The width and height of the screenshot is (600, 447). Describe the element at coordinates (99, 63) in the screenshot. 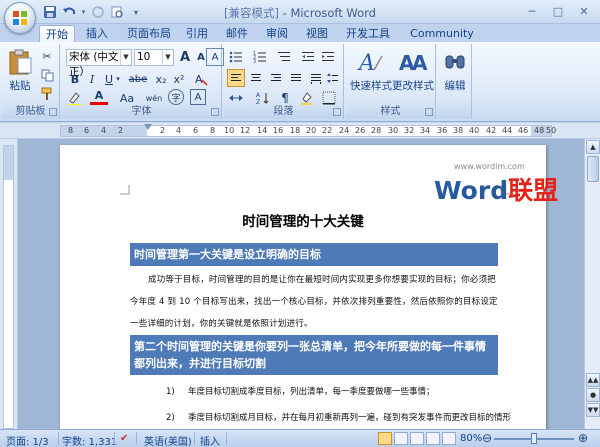

I see `font-name-combo: 宋体 (中文正） ▼` at that location.